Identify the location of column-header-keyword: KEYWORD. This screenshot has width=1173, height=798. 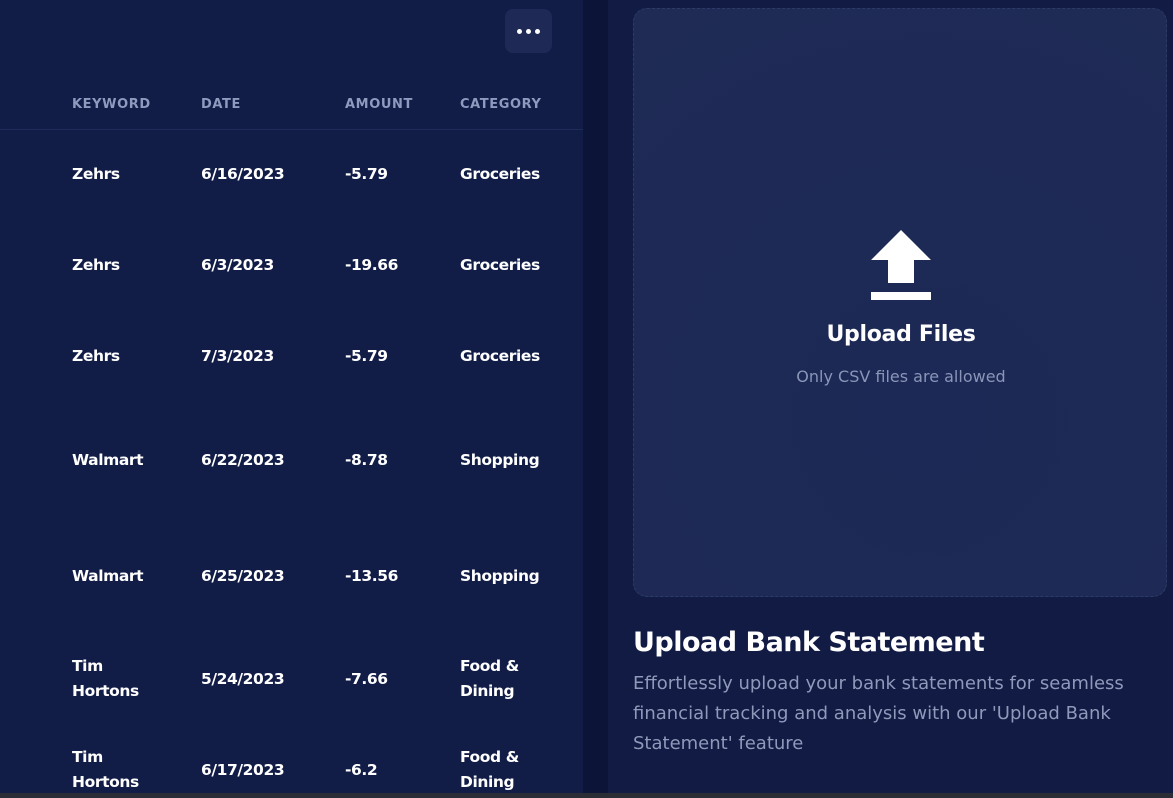
(111, 104).